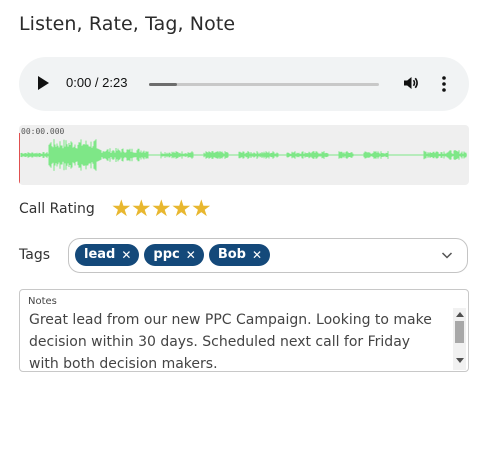 This screenshot has width=489, height=453. What do you see at coordinates (447, 255) in the screenshot?
I see `chevron-down-icon` at bounding box center [447, 255].